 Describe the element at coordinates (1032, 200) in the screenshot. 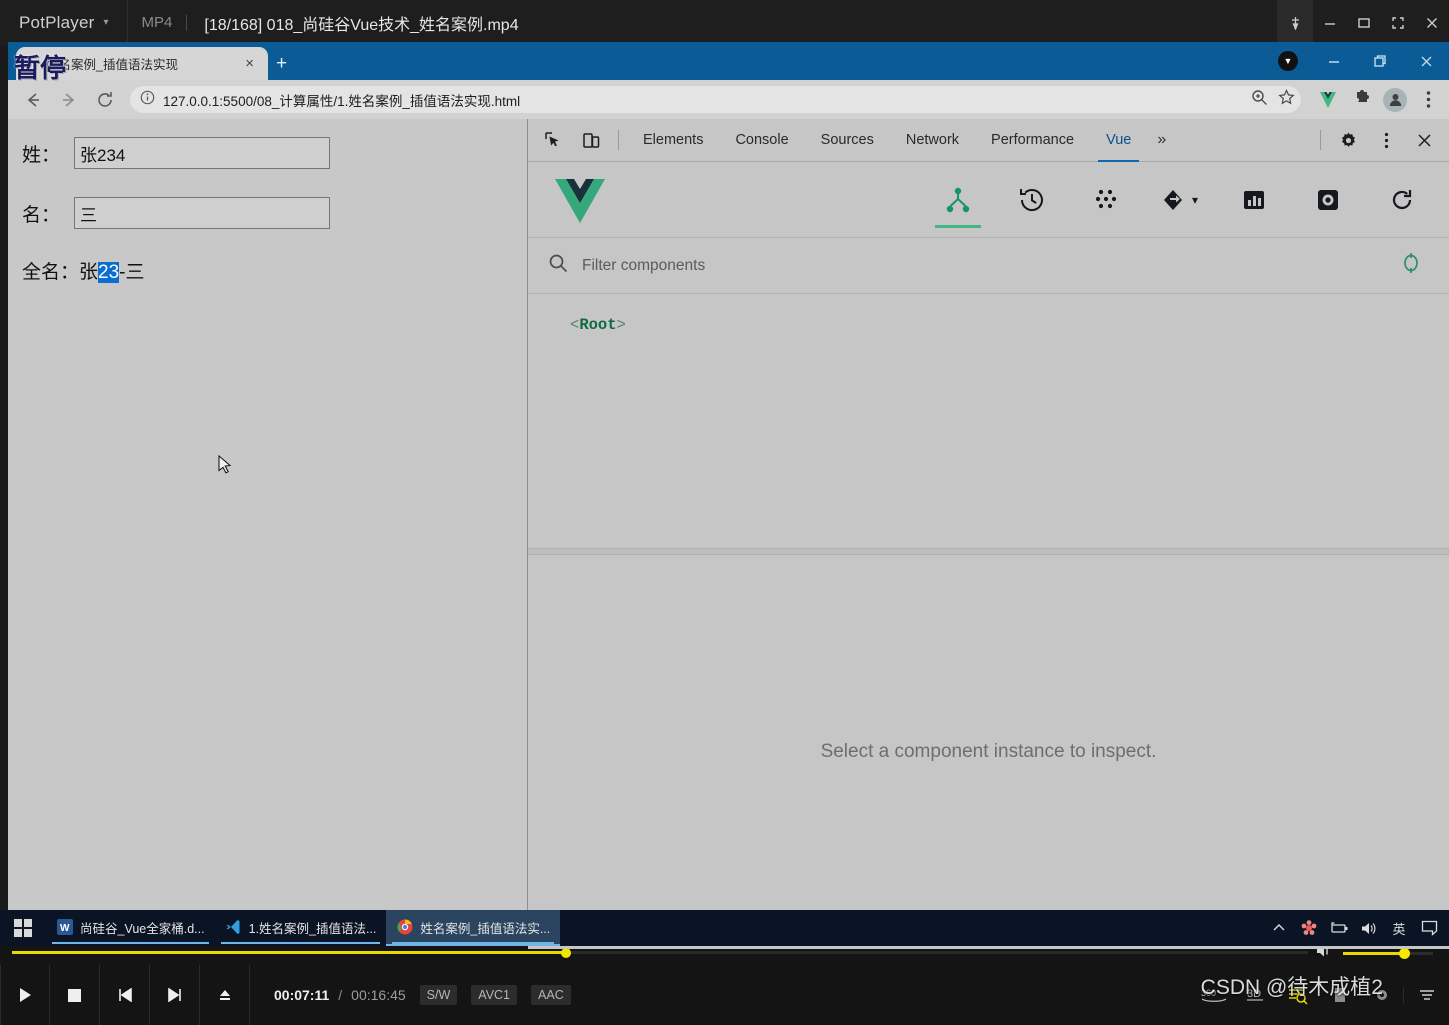

I see `timeline-history-icon` at that location.